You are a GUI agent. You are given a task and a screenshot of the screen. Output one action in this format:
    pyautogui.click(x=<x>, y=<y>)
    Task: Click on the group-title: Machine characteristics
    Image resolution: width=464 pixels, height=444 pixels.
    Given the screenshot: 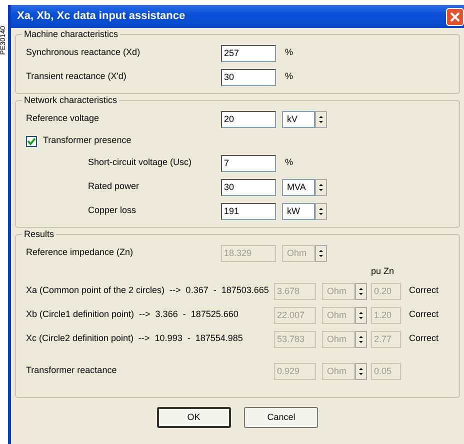 What is the action you would take?
    pyautogui.click(x=71, y=34)
    